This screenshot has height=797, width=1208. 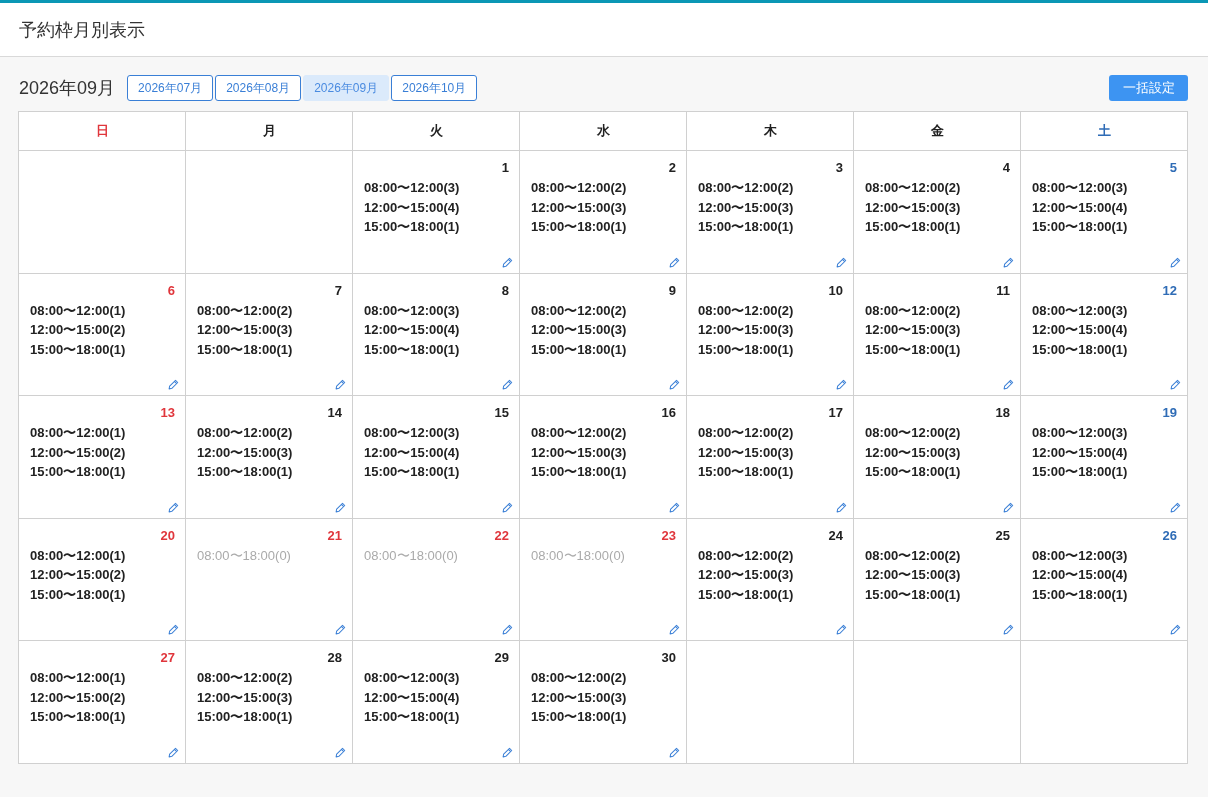 What do you see at coordinates (167, 658) in the screenshot?
I see `day-number: 27` at bounding box center [167, 658].